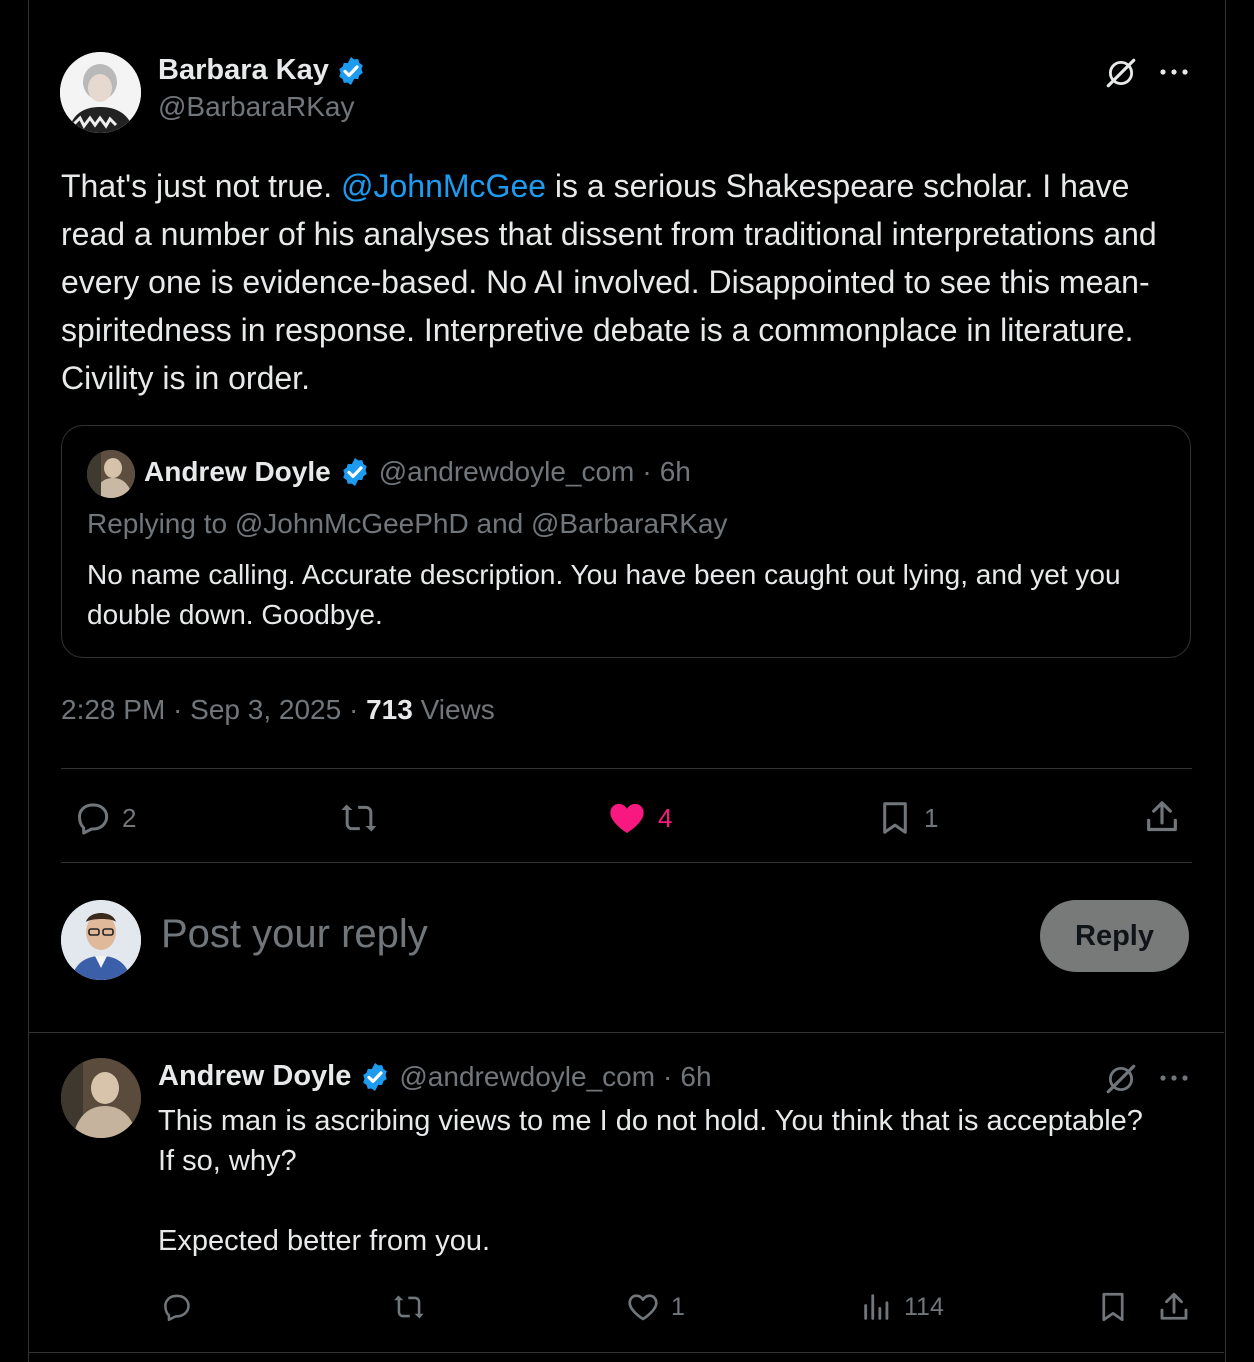  What do you see at coordinates (100, 92) in the screenshot?
I see `barbara-kay-avatar` at bounding box center [100, 92].